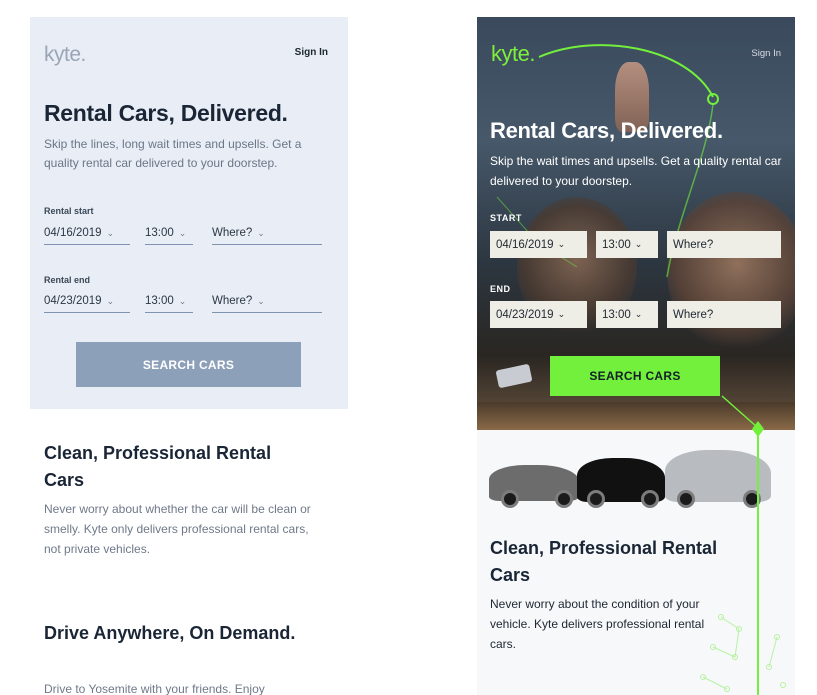  Describe the element at coordinates (506, 218) in the screenshot. I see `start-label: START` at that location.